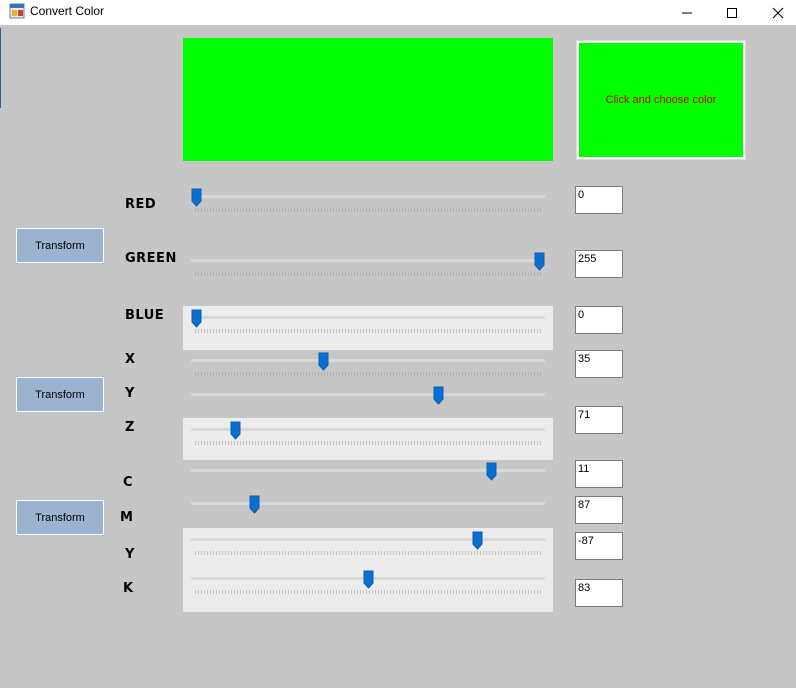 Image resolution: width=796 pixels, height=688 pixels. Describe the element at coordinates (130, 554) in the screenshot. I see `y-cmyk-label: Y` at that location.